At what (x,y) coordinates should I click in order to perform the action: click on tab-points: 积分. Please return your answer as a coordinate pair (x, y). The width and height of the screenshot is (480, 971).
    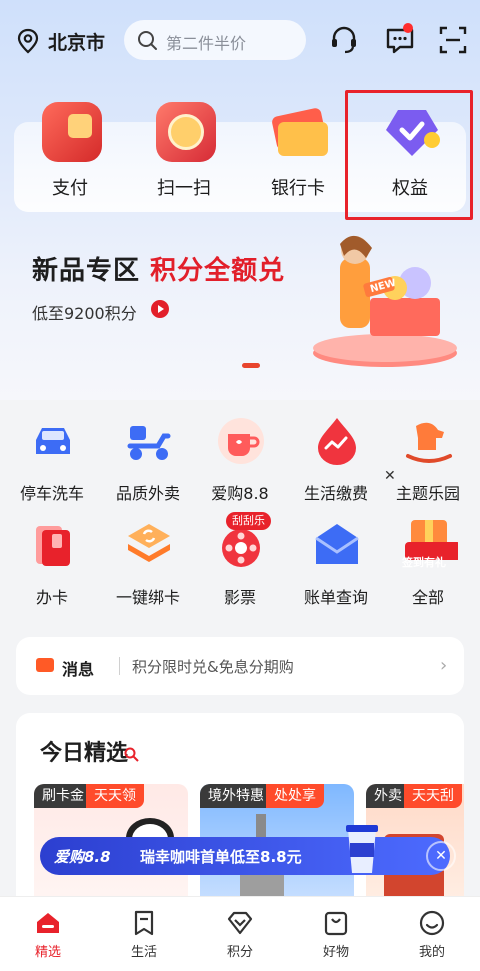
    Looking at the image, I should click on (240, 935).